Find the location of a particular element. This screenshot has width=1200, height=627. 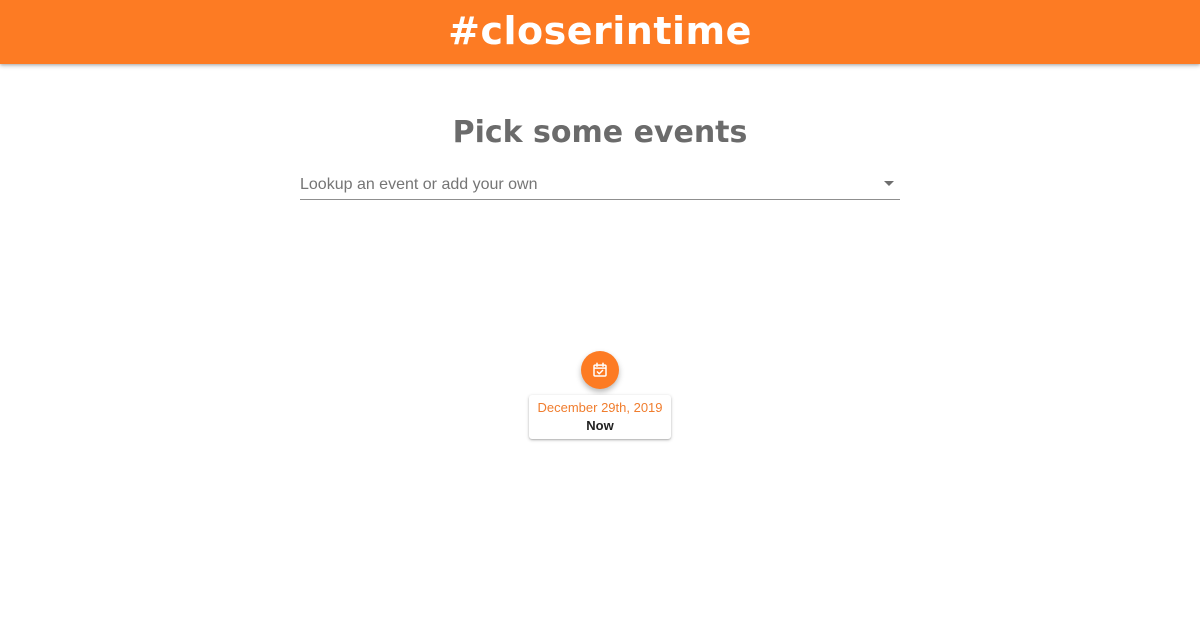

calendar-check-icon is located at coordinates (600, 369).